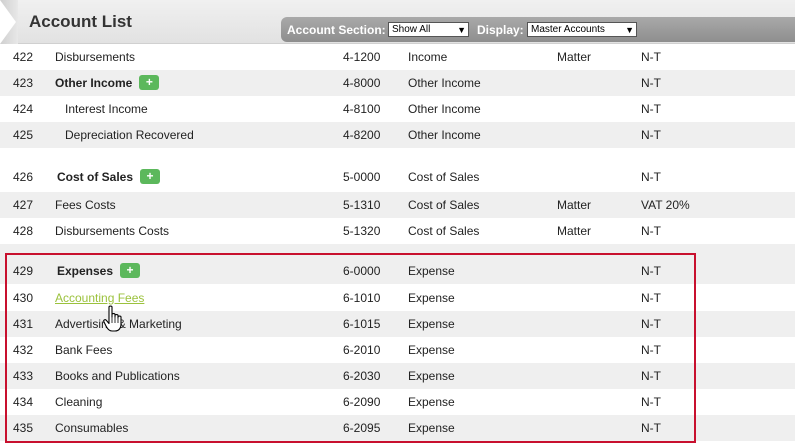 This screenshot has width=795, height=446. What do you see at coordinates (106, 109) in the screenshot?
I see `account-name: Interest Income` at bounding box center [106, 109].